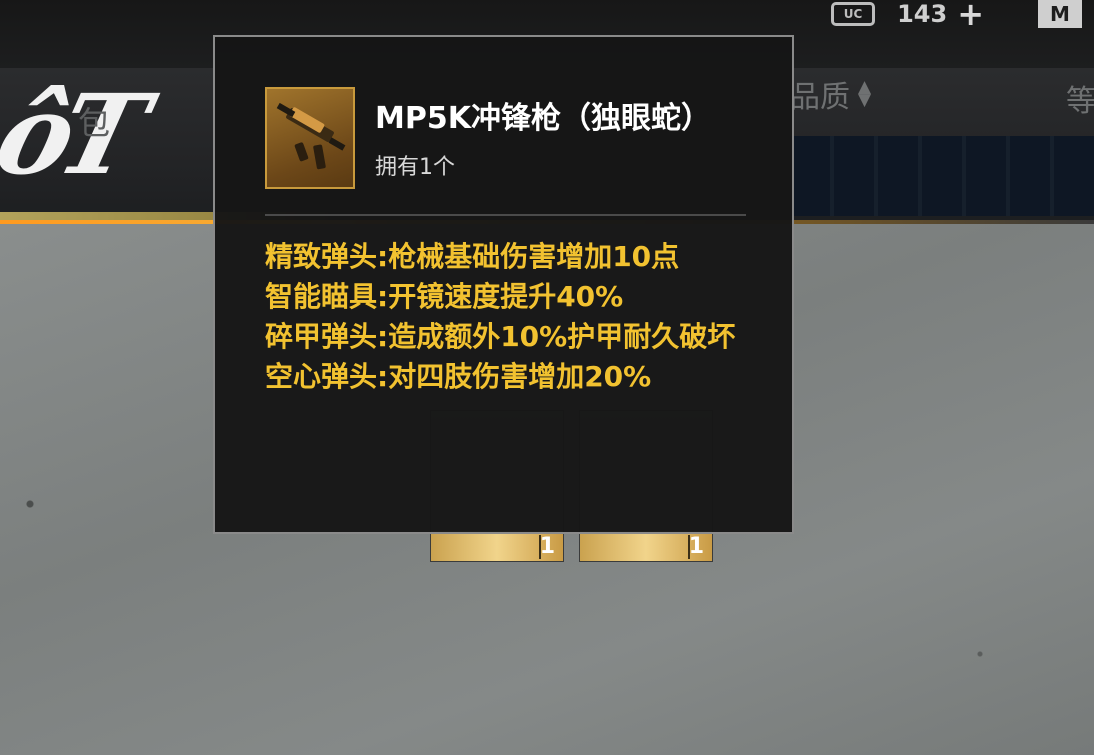  What do you see at coordinates (1080, 98) in the screenshot?
I see `sort-level-button: 等` at bounding box center [1080, 98].